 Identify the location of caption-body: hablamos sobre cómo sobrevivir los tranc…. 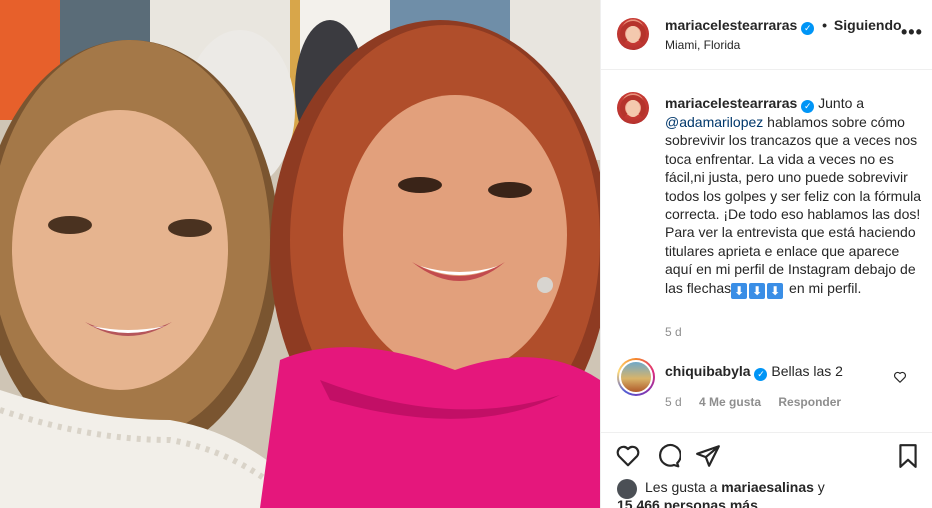
(793, 205).